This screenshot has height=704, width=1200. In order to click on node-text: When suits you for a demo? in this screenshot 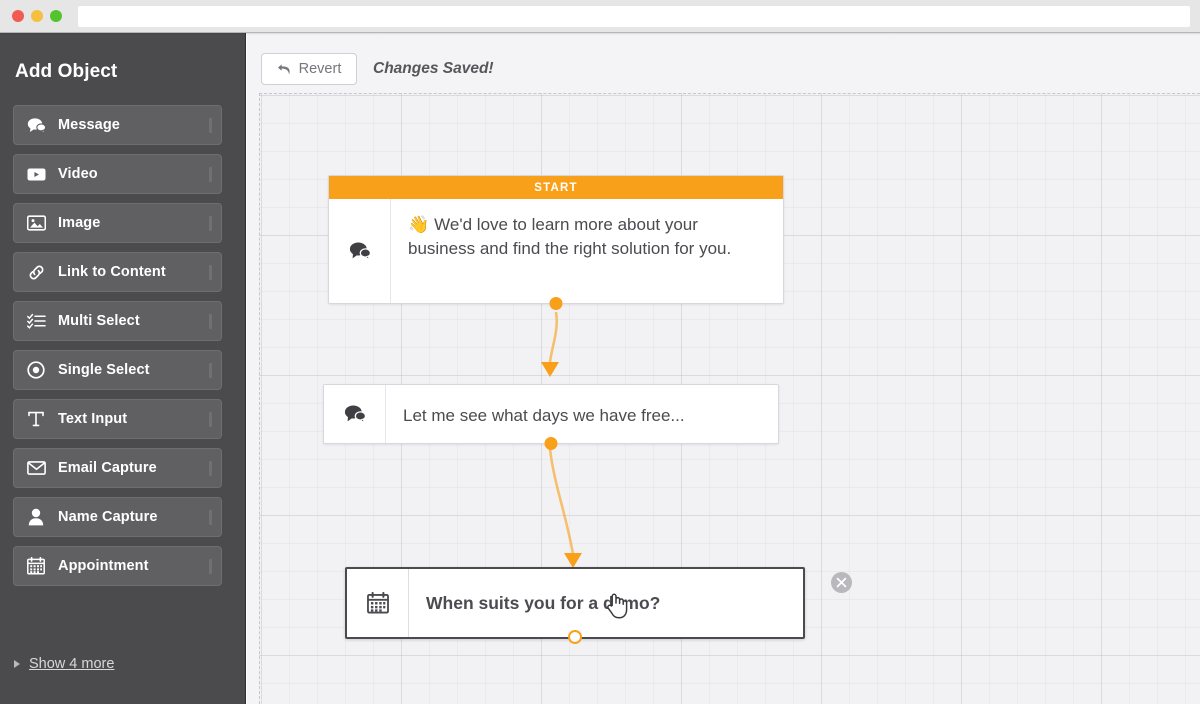, I will do `click(606, 603)`.